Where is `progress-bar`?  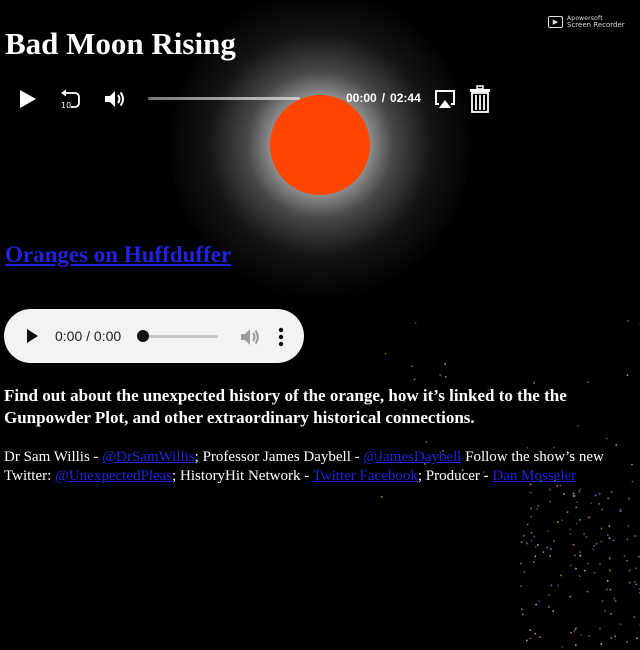 progress-bar is located at coordinates (224, 98).